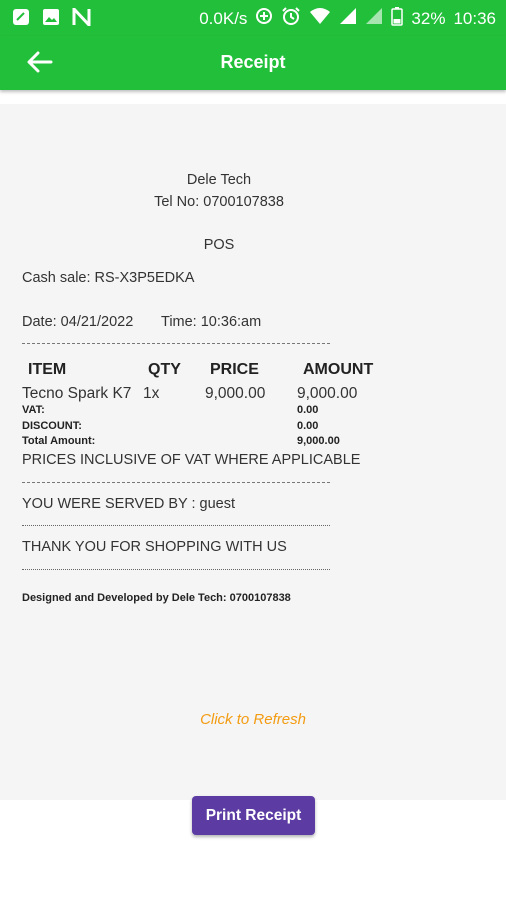  Describe the element at coordinates (219, 245) in the screenshot. I see `terminal-label: POS` at that location.